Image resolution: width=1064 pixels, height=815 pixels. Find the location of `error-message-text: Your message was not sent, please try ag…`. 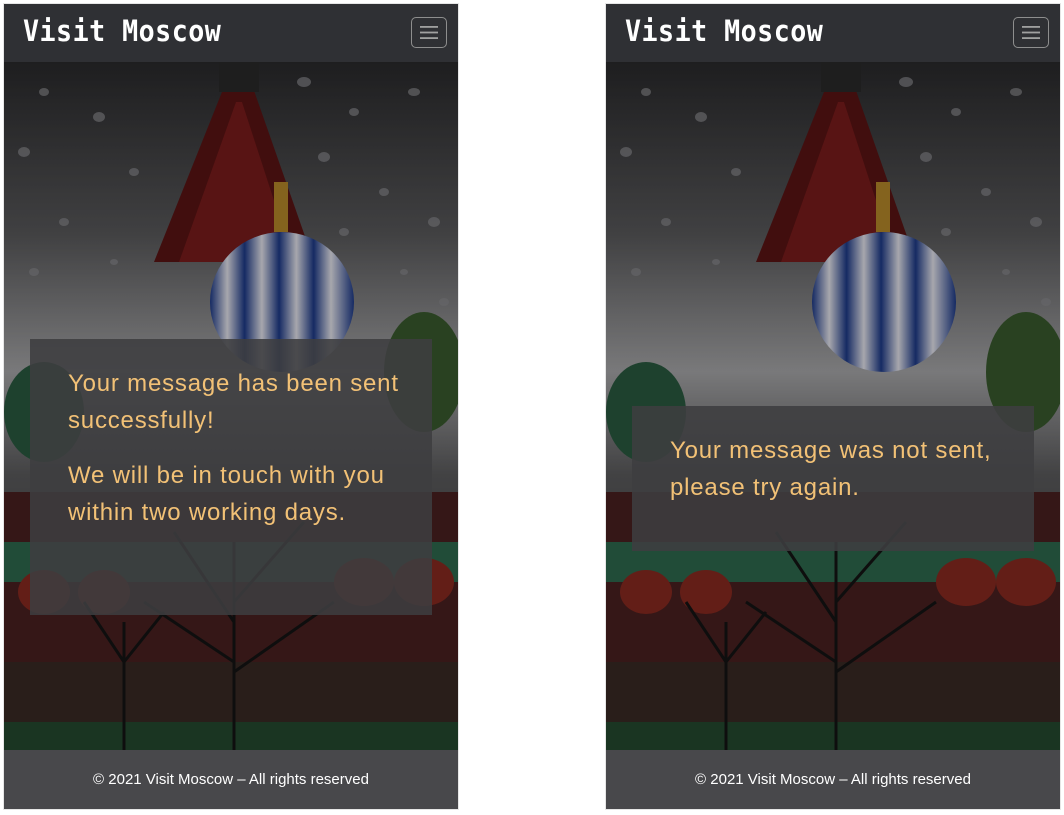

error-message-text: Your message was not sent, please try ag… is located at coordinates (831, 469).